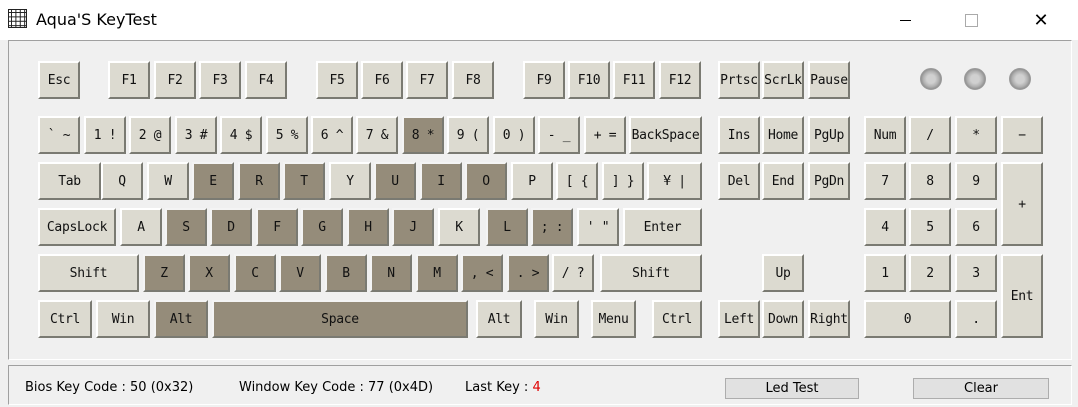 This screenshot has width=1078, height=407. I want to click on key-f10: F10, so click(589, 80).